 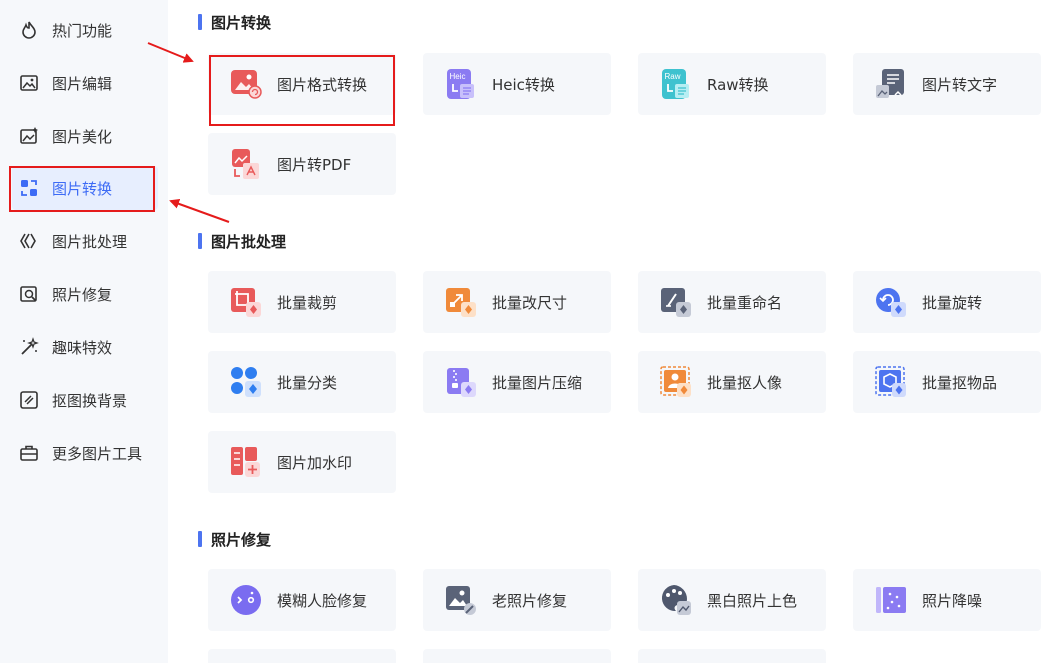 I want to click on card-old-photo-repair: 老照片修复, so click(x=517, y=600).